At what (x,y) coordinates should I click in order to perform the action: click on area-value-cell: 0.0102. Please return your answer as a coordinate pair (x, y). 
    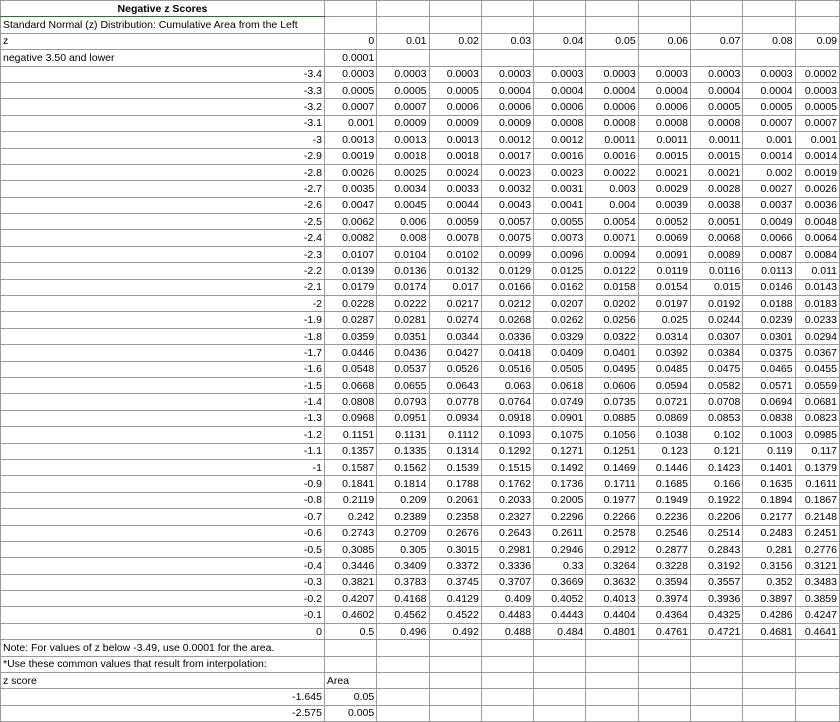
    Looking at the image, I should click on (455, 254).